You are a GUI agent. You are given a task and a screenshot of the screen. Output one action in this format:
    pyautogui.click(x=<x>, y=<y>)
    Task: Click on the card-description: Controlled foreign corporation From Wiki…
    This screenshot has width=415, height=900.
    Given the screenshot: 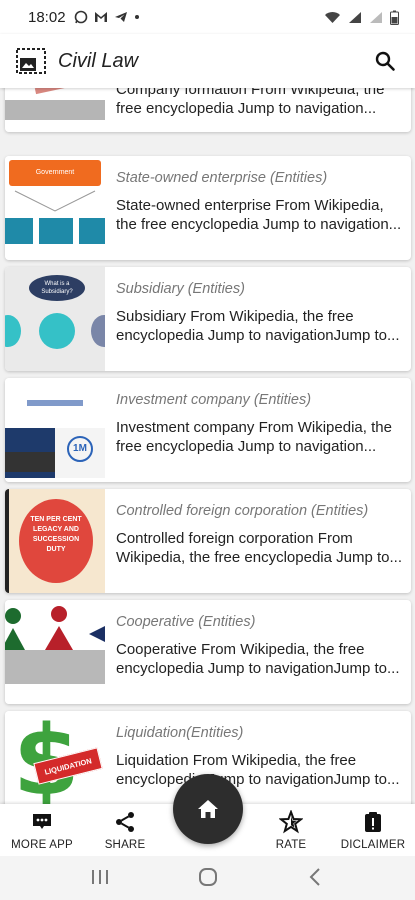 What is the action you would take?
    pyautogui.click(x=259, y=548)
    